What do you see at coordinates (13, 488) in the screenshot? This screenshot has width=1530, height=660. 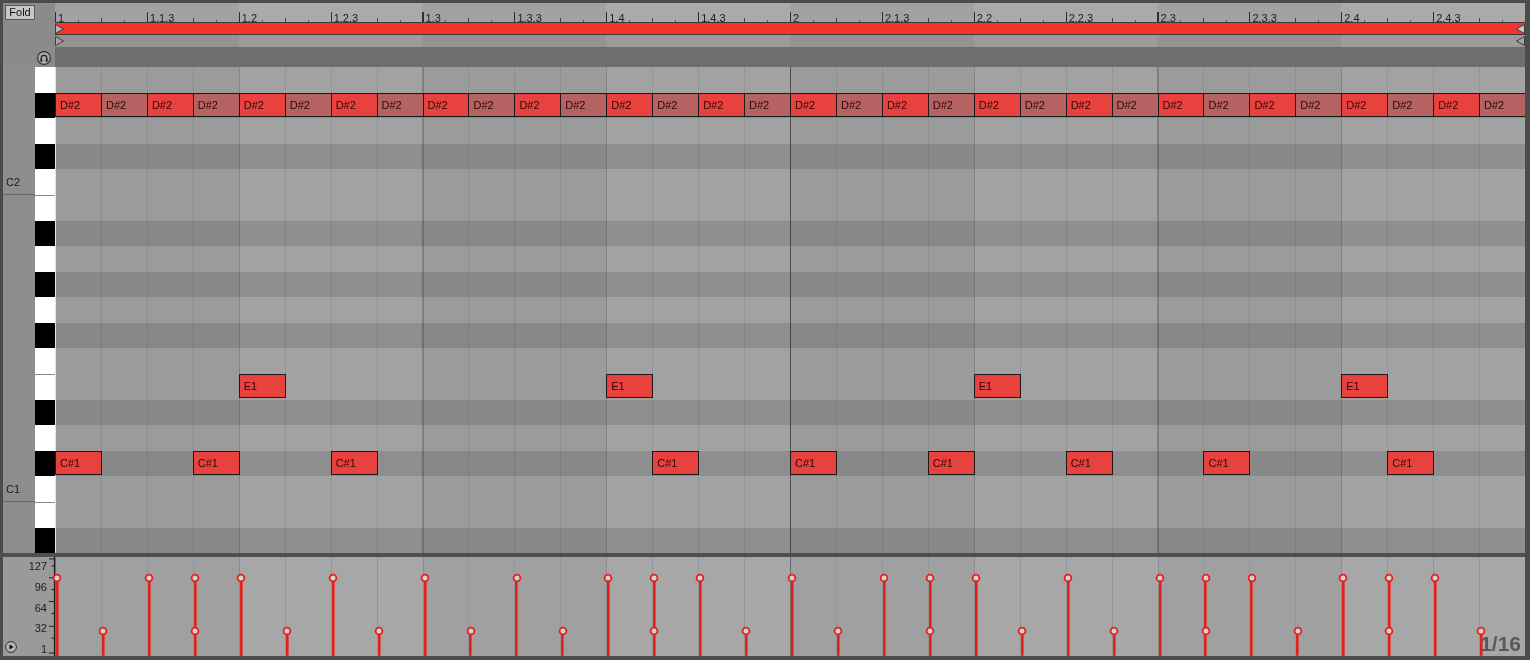 I see `octave-label: C1` at bounding box center [13, 488].